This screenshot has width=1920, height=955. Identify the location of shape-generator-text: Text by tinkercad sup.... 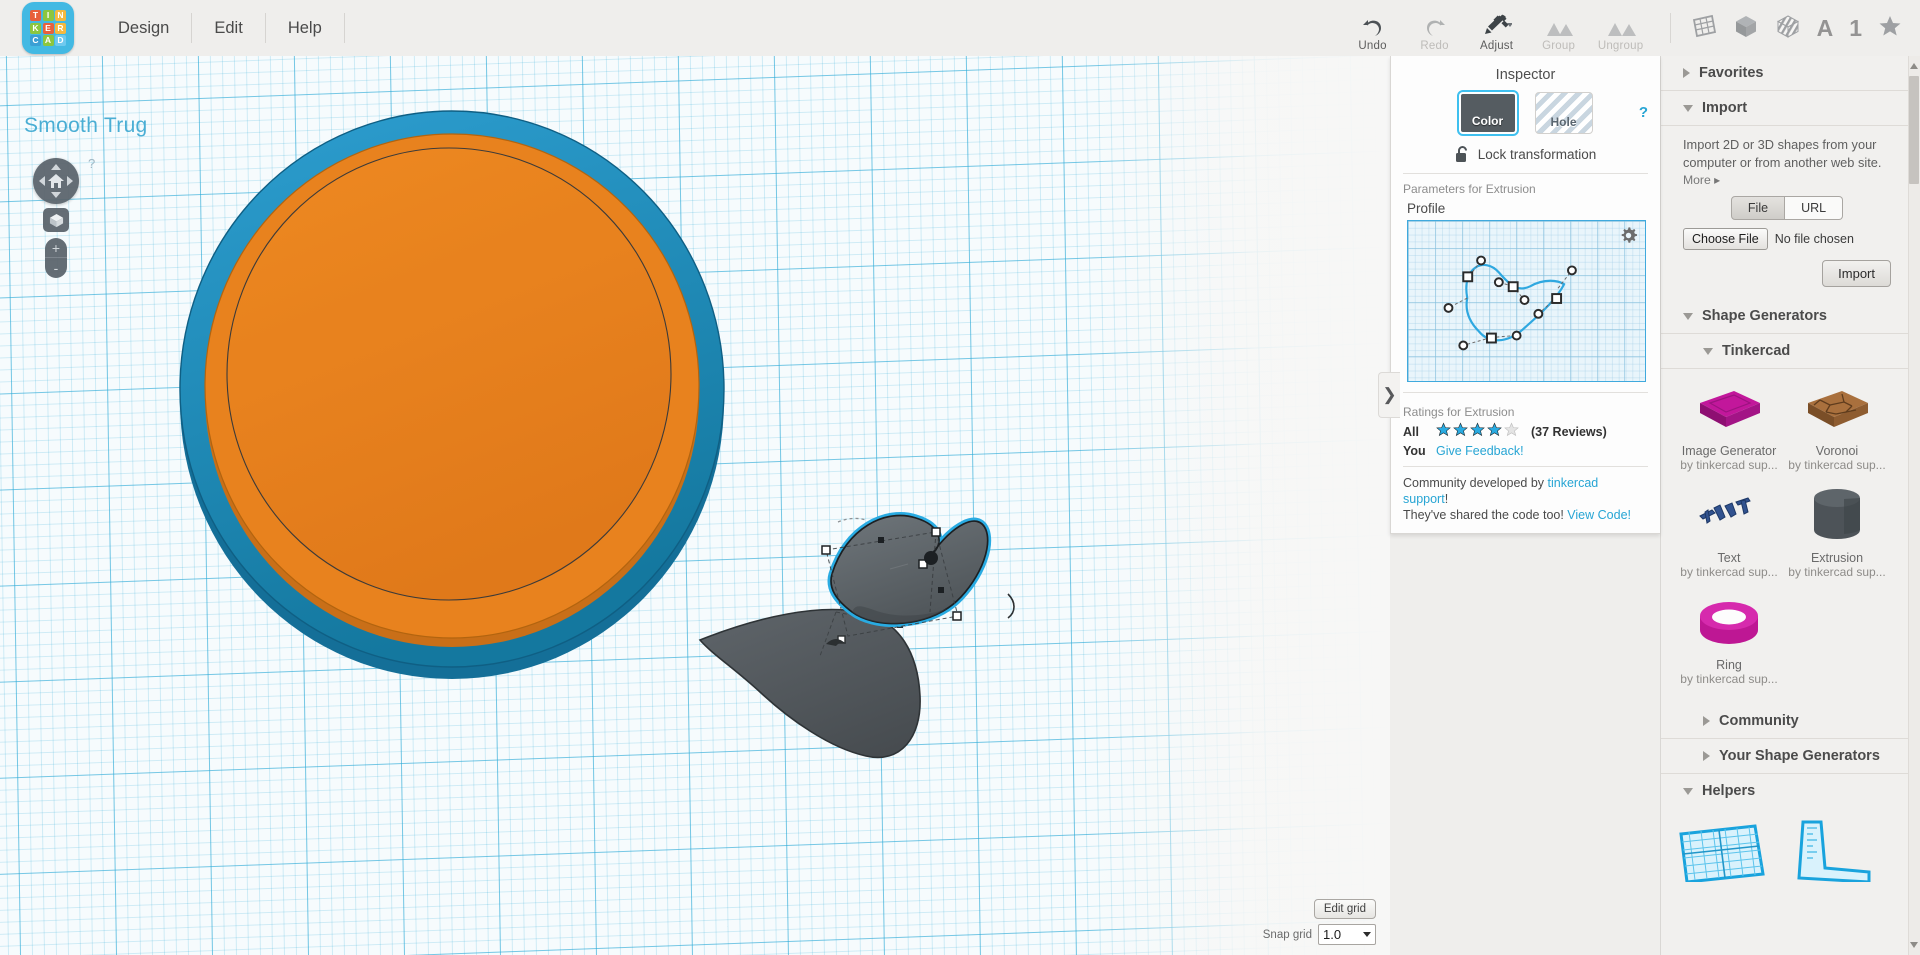
(1729, 532).